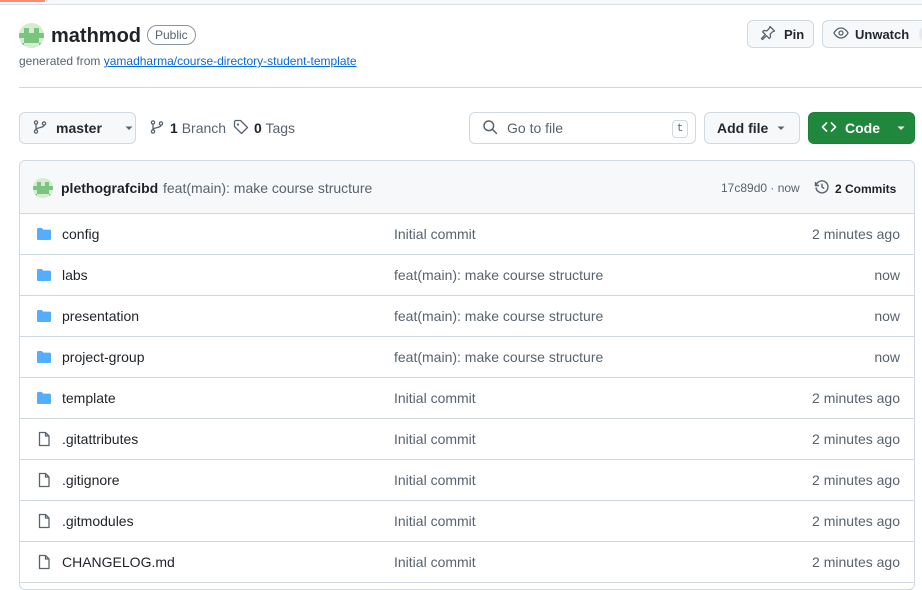 The image size is (922, 590). I want to click on branches-link: 1 Branch, so click(187, 128).